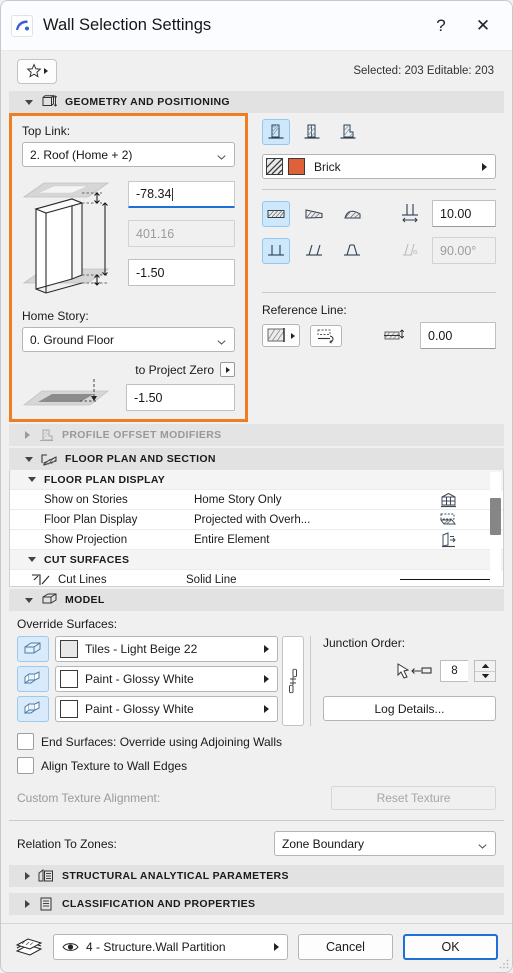 Image resolution: width=513 pixels, height=973 pixels. I want to click on junction-order-stepper, so click(485, 671).